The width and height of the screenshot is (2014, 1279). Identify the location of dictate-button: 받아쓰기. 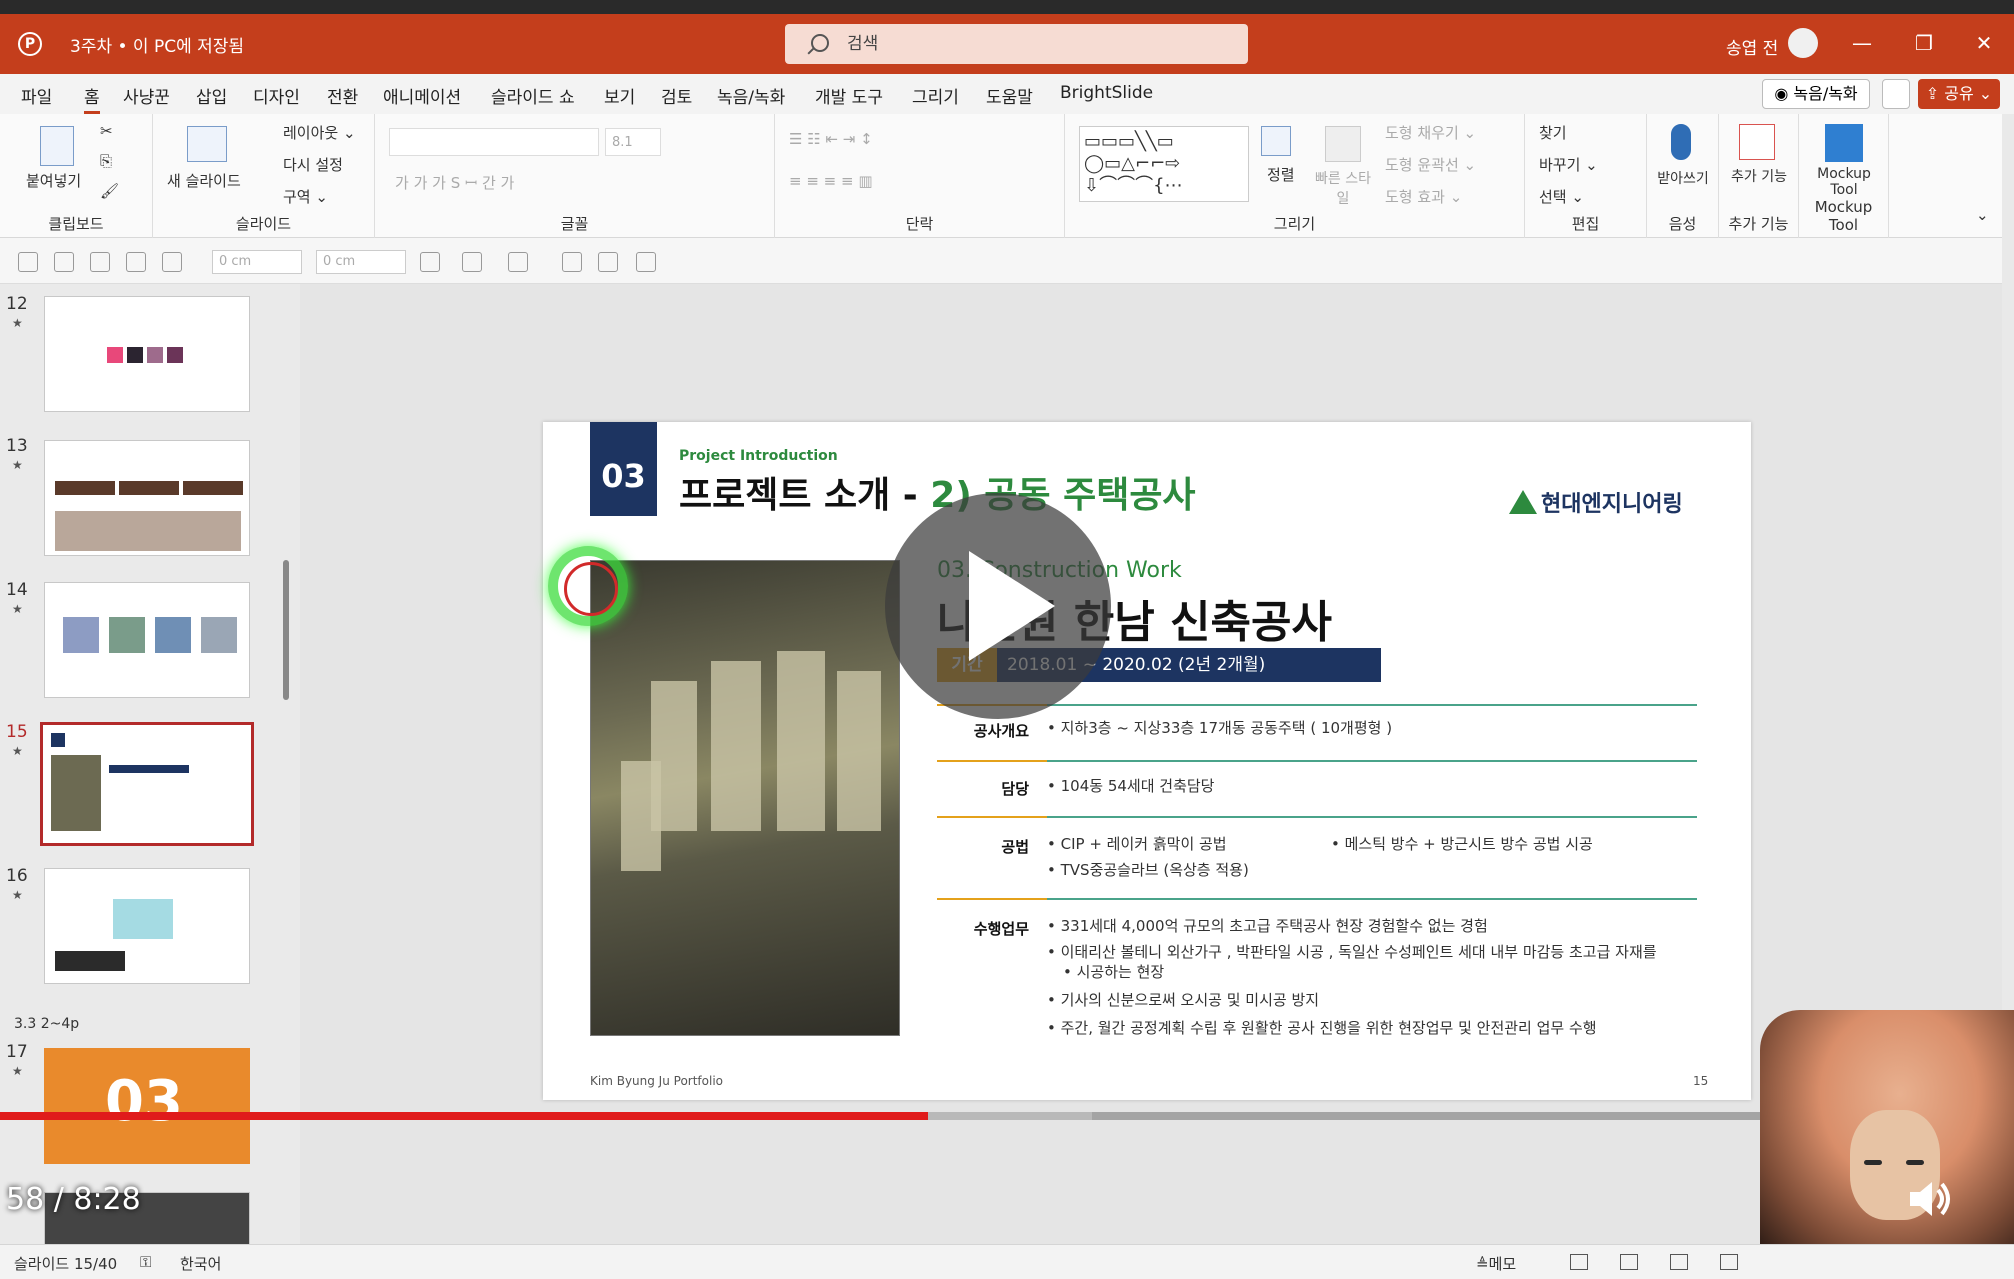
(1683, 178).